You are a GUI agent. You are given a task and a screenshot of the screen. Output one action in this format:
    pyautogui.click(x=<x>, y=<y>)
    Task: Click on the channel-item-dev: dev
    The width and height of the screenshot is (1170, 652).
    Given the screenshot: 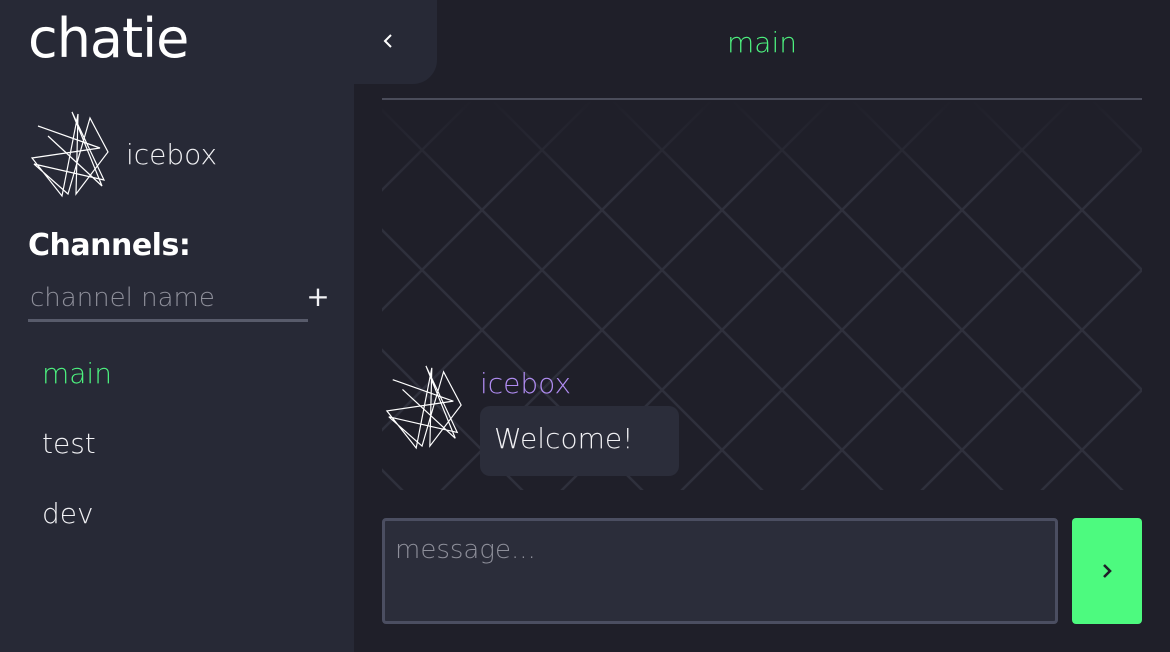 What is the action you would take?
    pyautogui.click(x=77, y=525)
    